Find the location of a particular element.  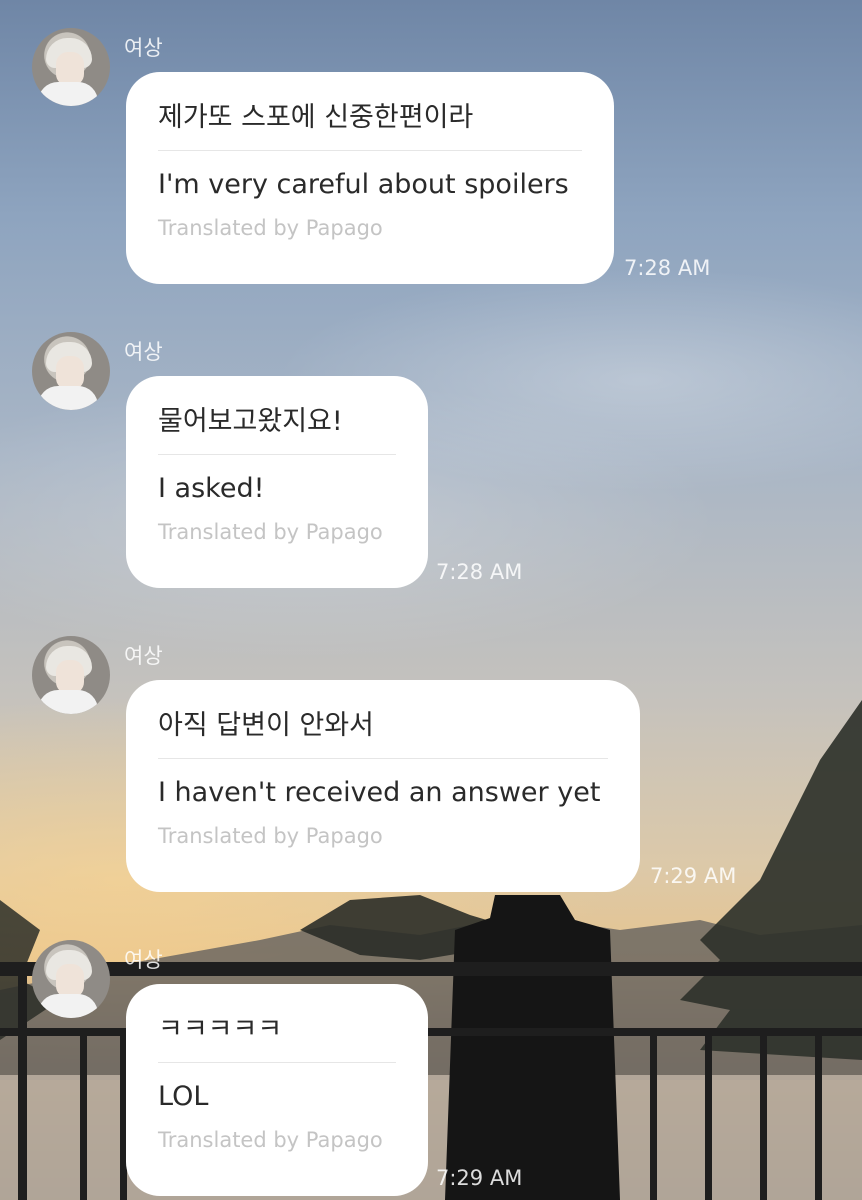

message-bubble: 물어보고왔지요! I asked! Translated by Papago is located at coordinates (277, 482).